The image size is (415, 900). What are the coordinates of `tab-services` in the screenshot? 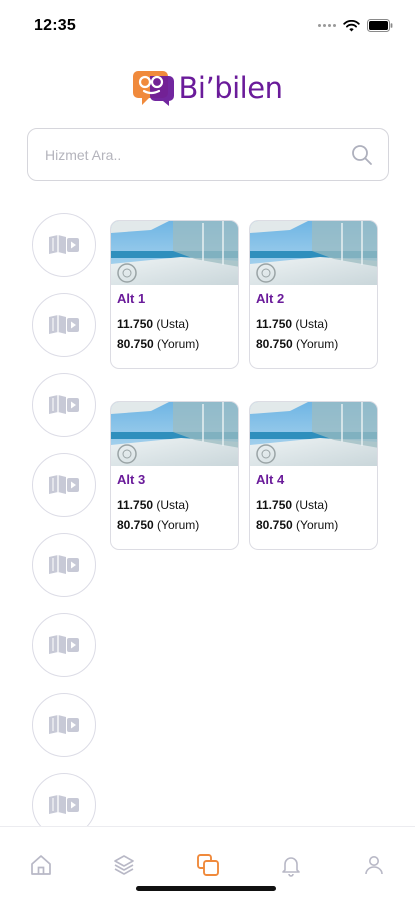 It's located at (208, 865).